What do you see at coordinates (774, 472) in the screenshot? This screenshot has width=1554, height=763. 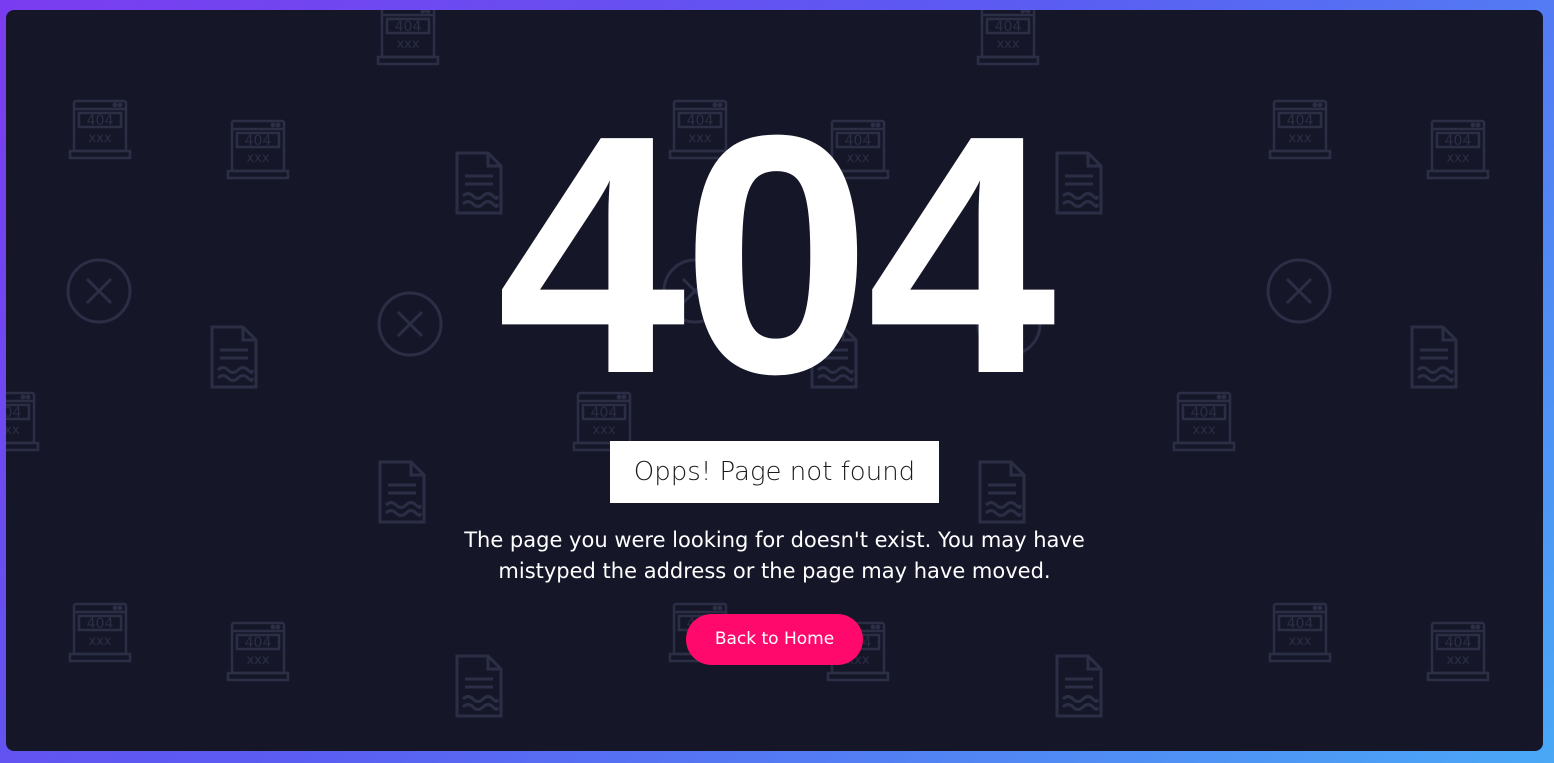 I see `error-title: Opps! Page not found` at bounding box center [774, 472].